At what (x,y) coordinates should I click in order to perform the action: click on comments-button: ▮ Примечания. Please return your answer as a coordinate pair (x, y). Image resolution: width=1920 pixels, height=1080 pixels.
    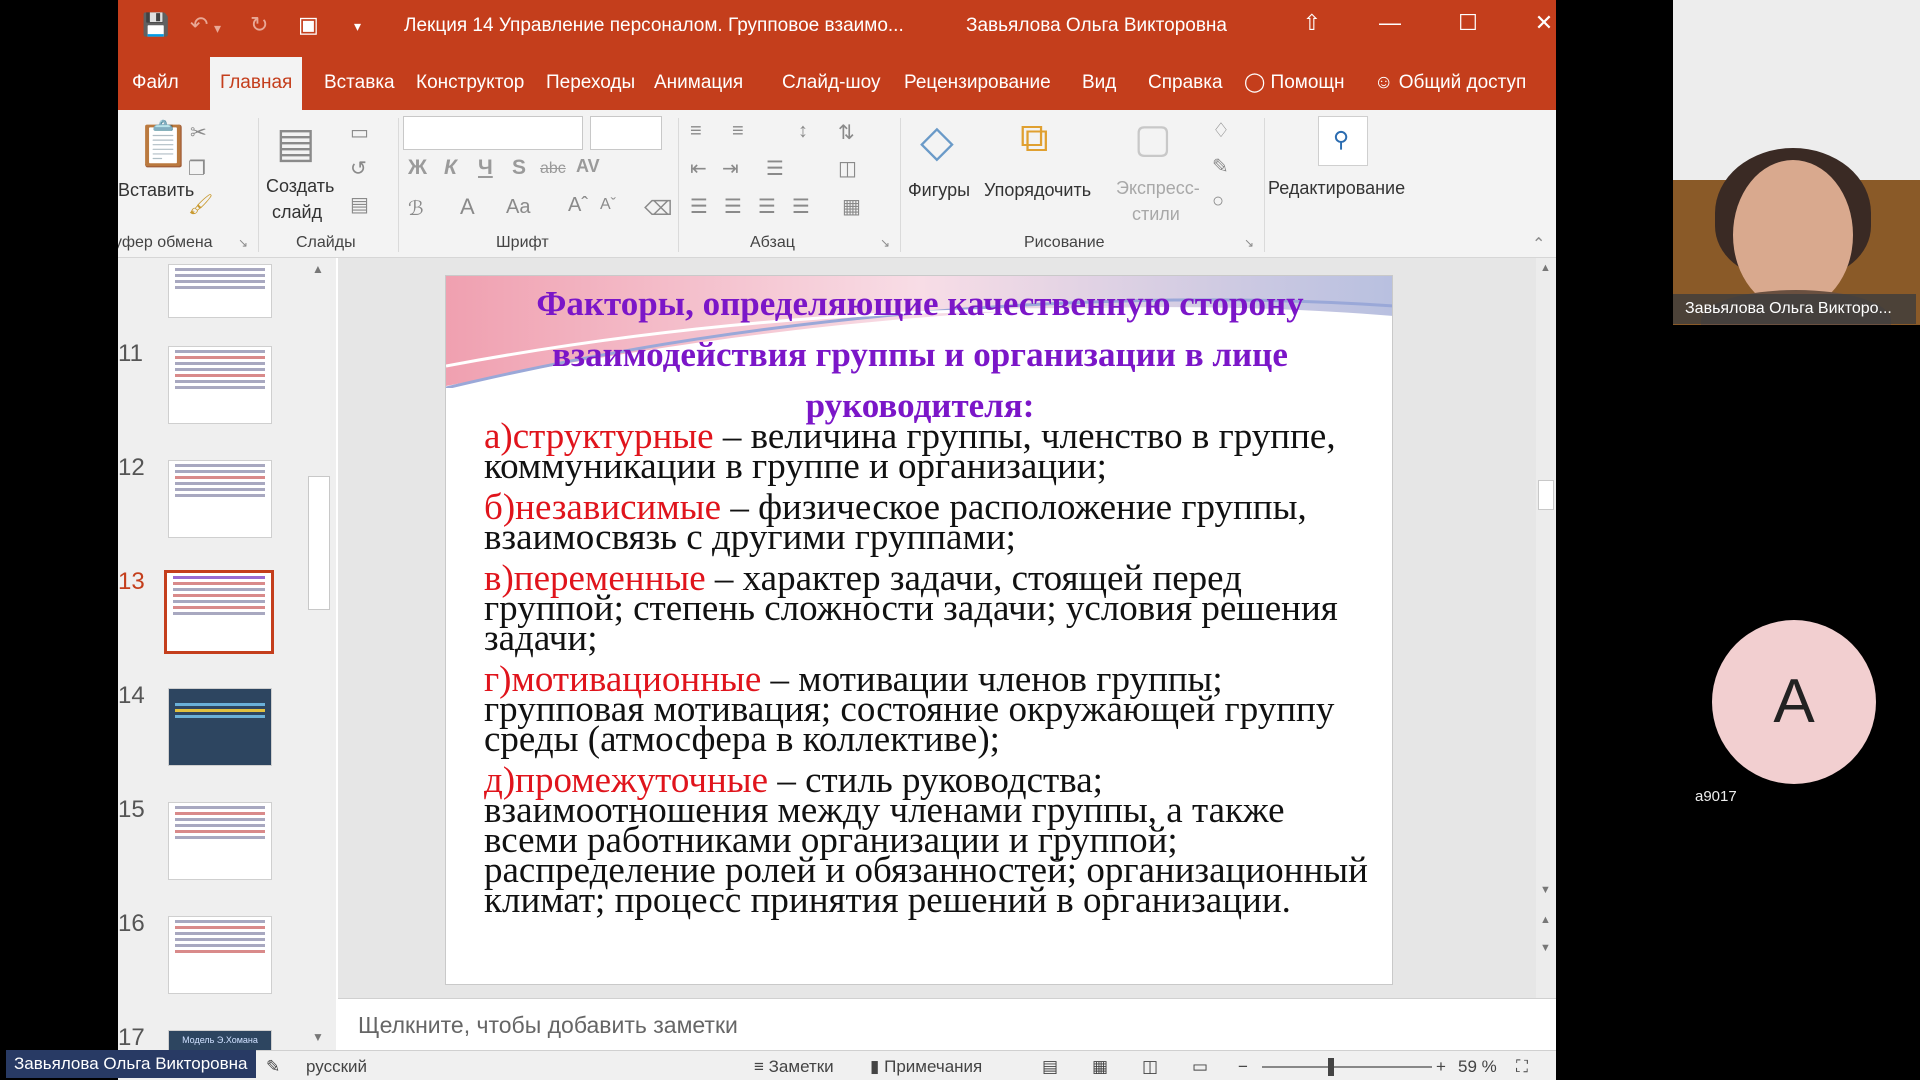
    Looking at the image, I should click on (926, 1067).